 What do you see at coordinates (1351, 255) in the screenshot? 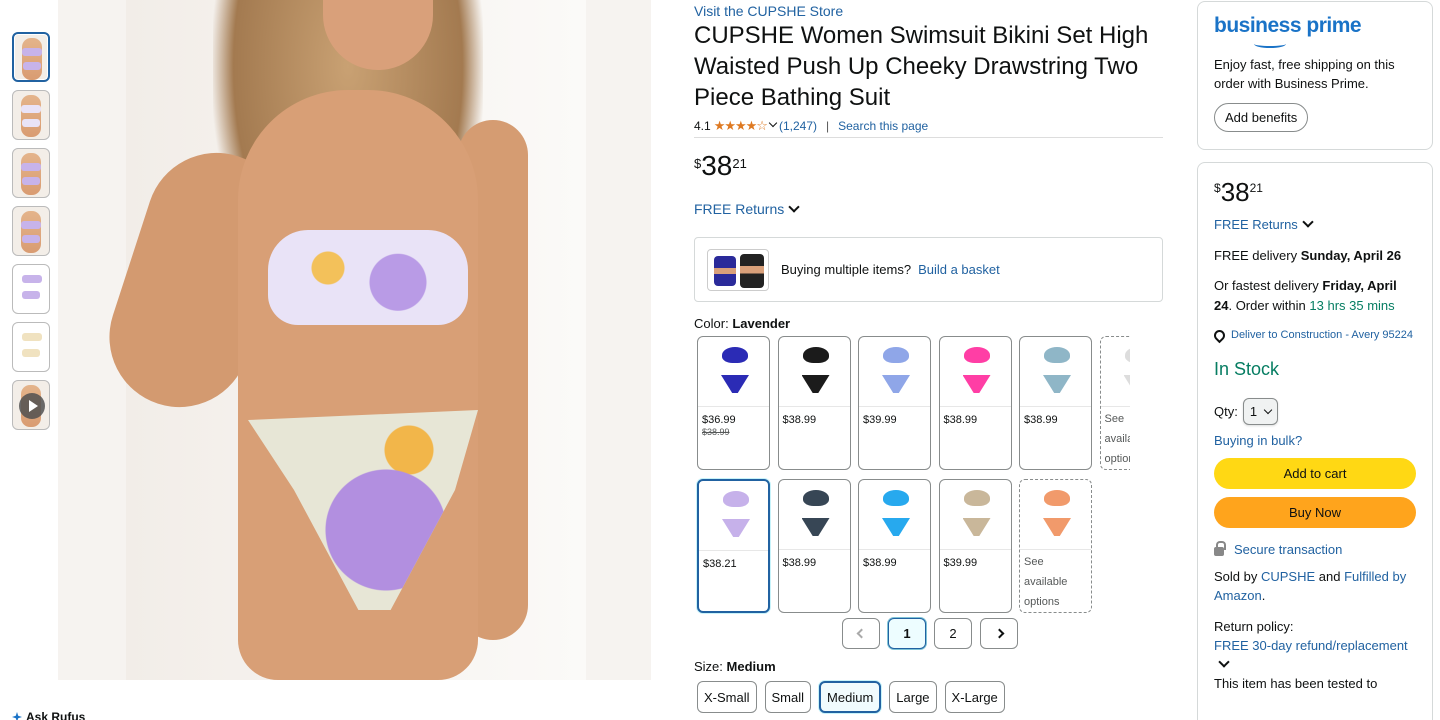
I see `delivery-date: Sunday, April 26` at bounding box center [1351, 255].